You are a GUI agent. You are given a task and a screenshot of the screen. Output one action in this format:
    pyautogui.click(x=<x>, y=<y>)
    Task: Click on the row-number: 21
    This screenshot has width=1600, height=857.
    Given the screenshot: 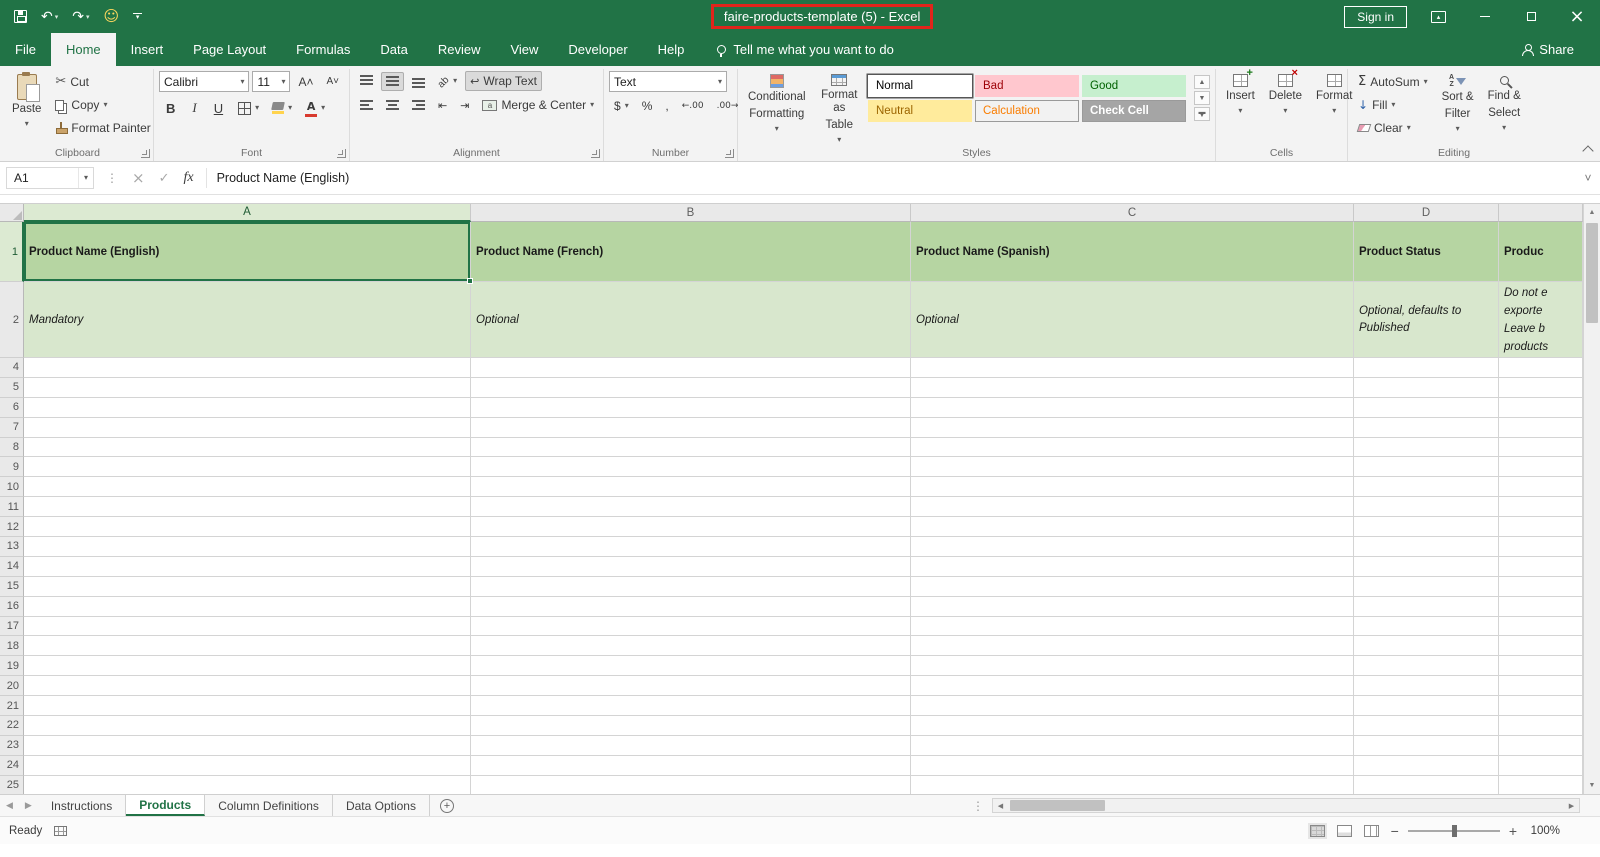 What is the action you would take?
    pyautogui.click(x=12, y=706)
    